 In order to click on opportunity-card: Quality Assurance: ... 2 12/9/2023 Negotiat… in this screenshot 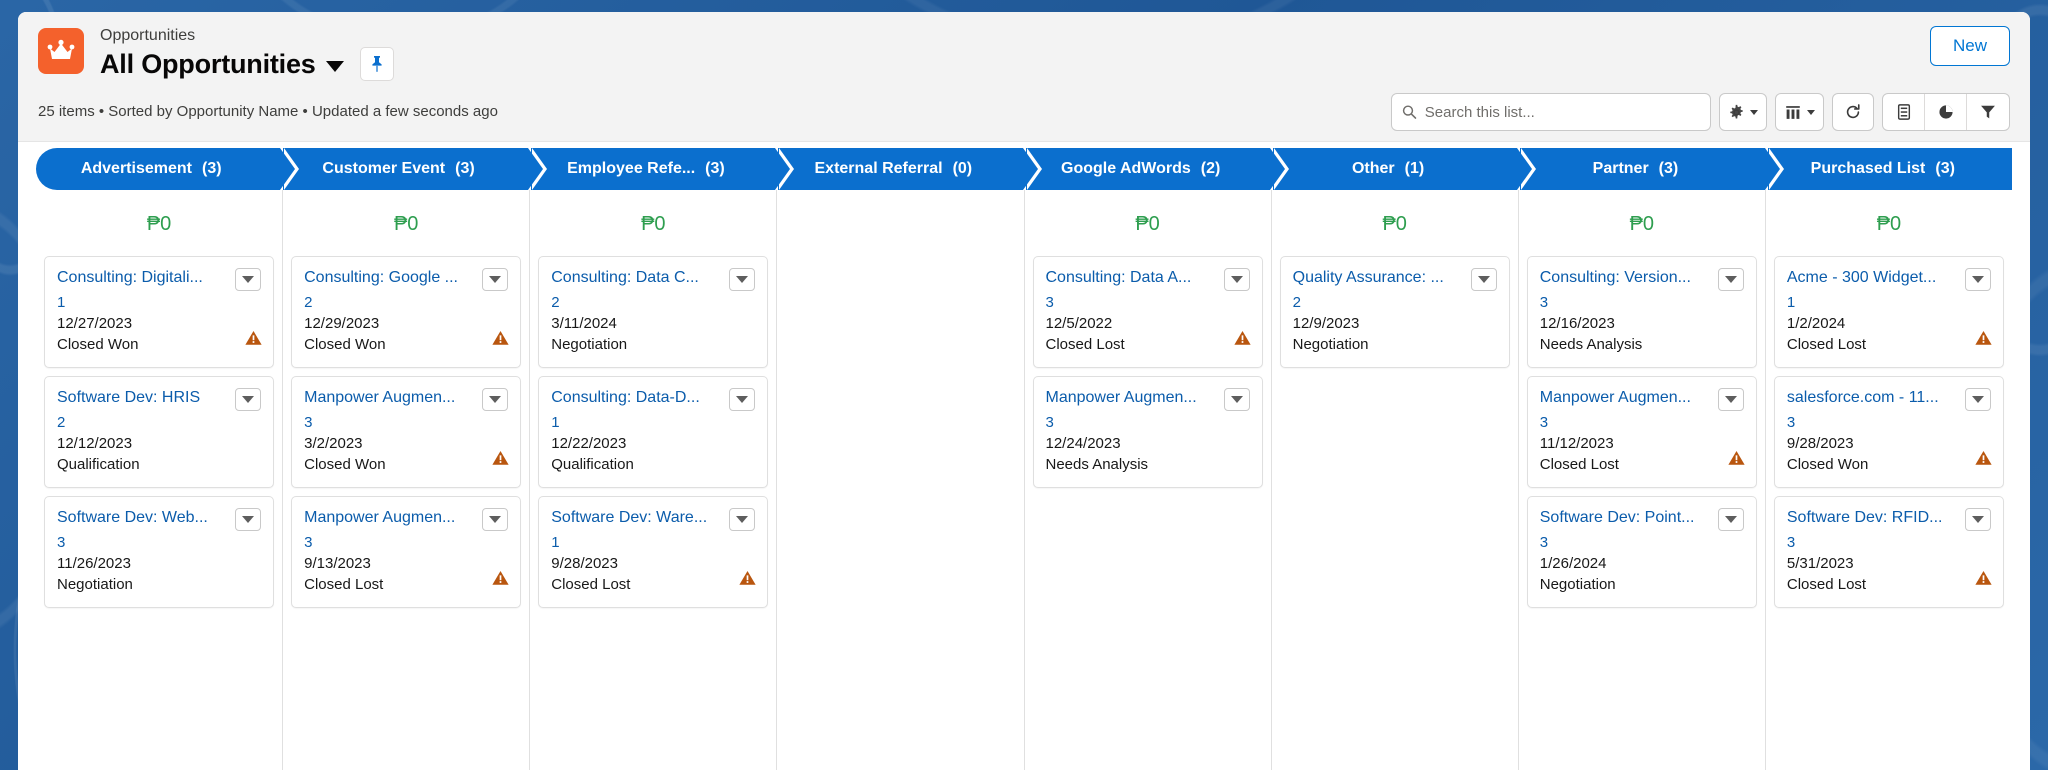, I will do `click(1394, 312)`.